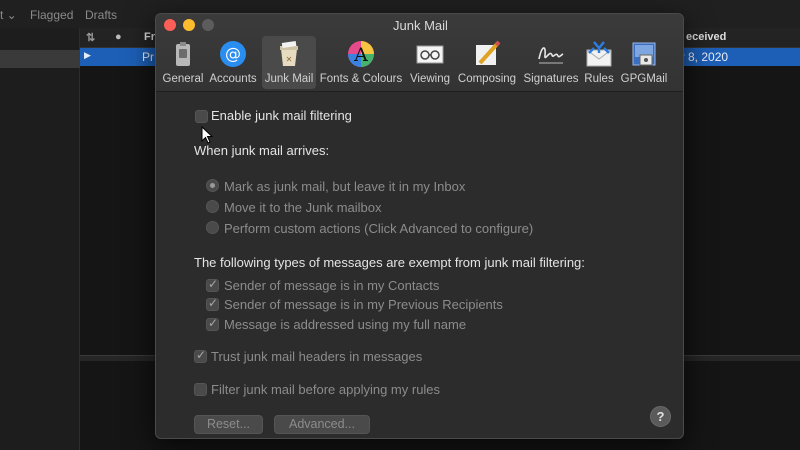  Describe the element at coordinates (118, 37) in the screenshot. I see `unread-column-icon: ●` at that location.